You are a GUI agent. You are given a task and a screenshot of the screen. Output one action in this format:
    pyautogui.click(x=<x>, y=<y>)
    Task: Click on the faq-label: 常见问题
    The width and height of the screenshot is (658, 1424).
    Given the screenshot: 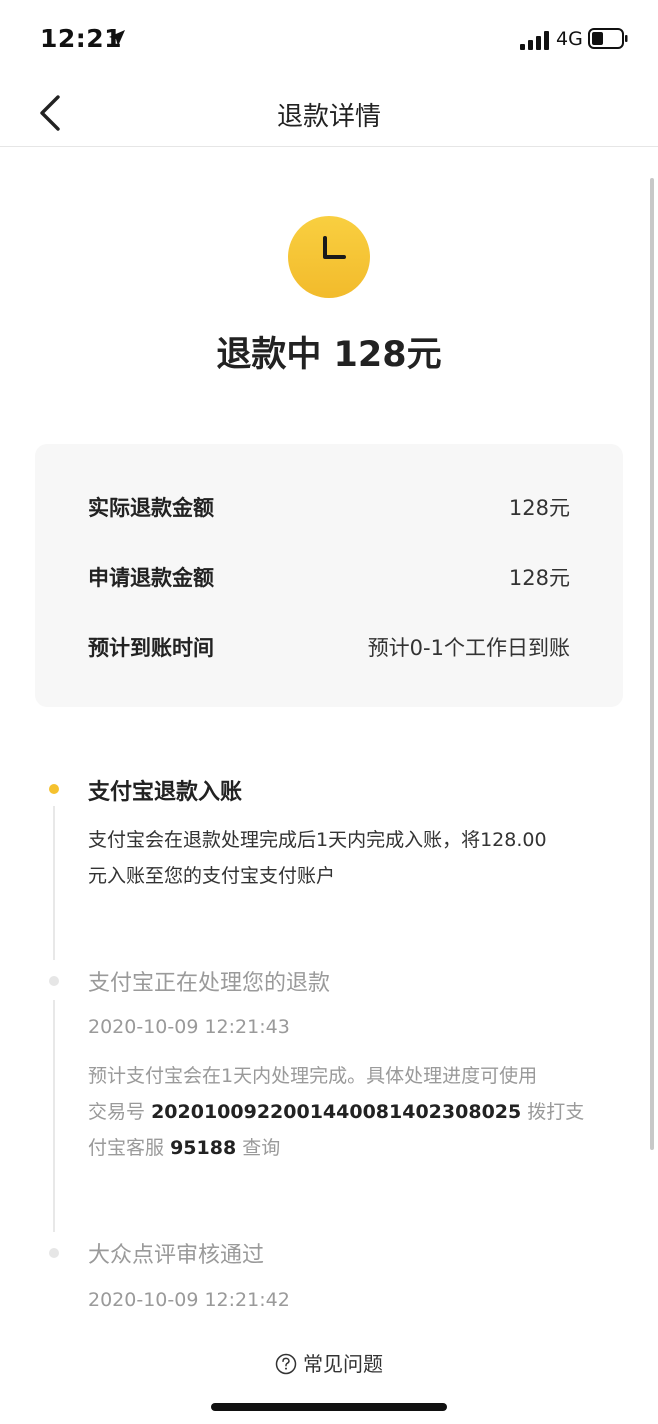 What is the action you would take?
    pyautogui.click(x=343, y=1364)
    